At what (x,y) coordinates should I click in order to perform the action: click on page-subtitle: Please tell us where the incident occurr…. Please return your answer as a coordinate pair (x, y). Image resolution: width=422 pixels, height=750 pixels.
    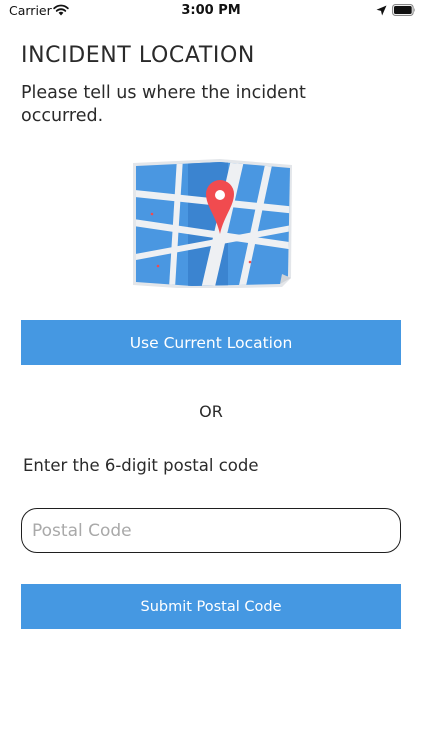
    Looking at the image, I should click on (163, 104).